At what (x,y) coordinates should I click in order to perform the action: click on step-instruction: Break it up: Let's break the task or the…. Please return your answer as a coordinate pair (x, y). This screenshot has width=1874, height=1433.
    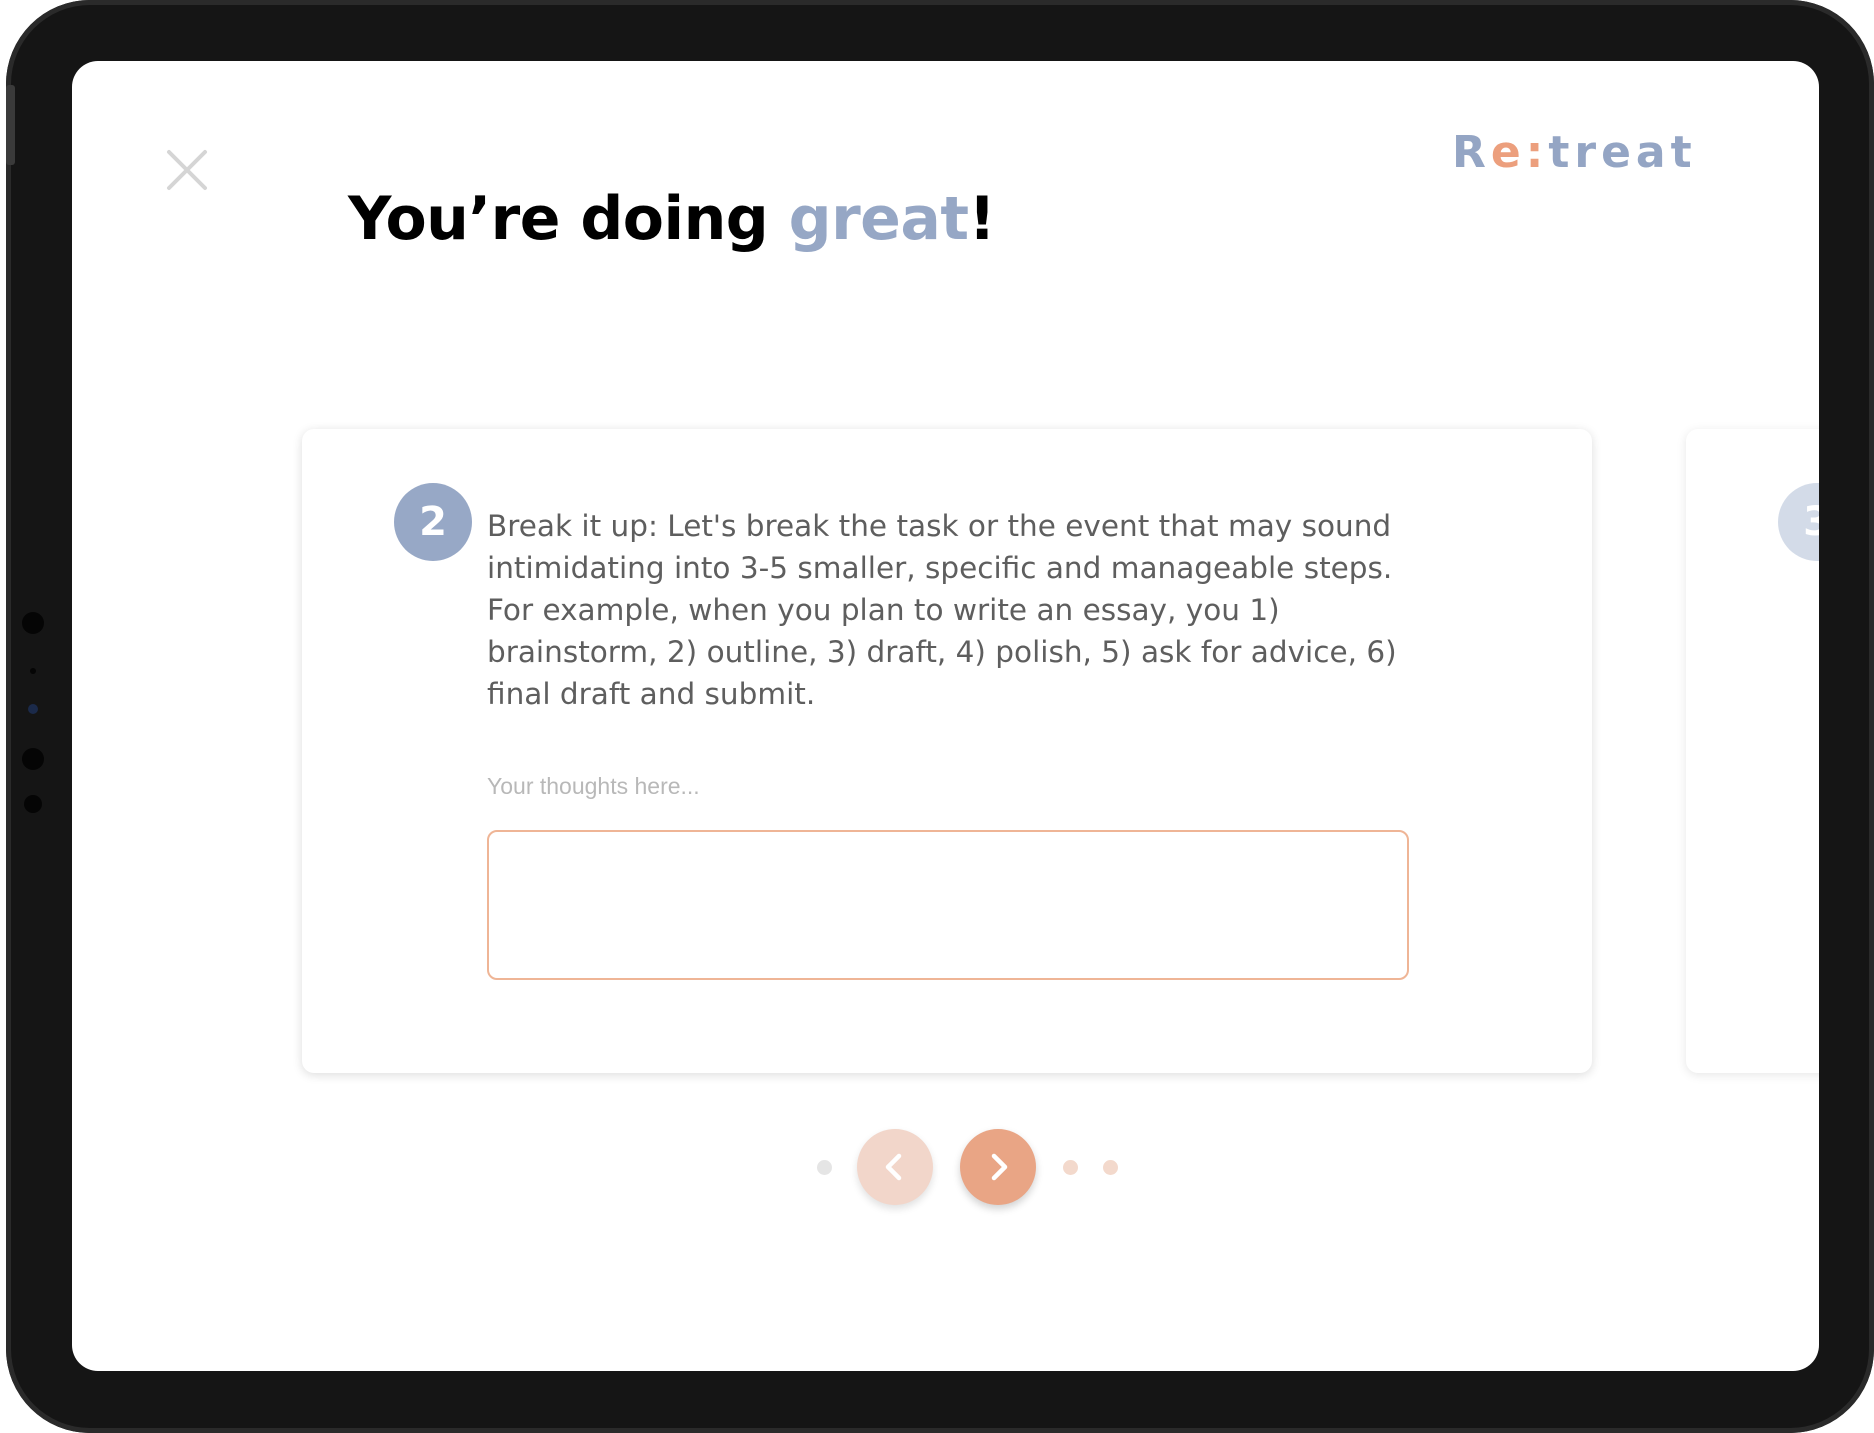
    Looking at the image, I should click on (942, 610).